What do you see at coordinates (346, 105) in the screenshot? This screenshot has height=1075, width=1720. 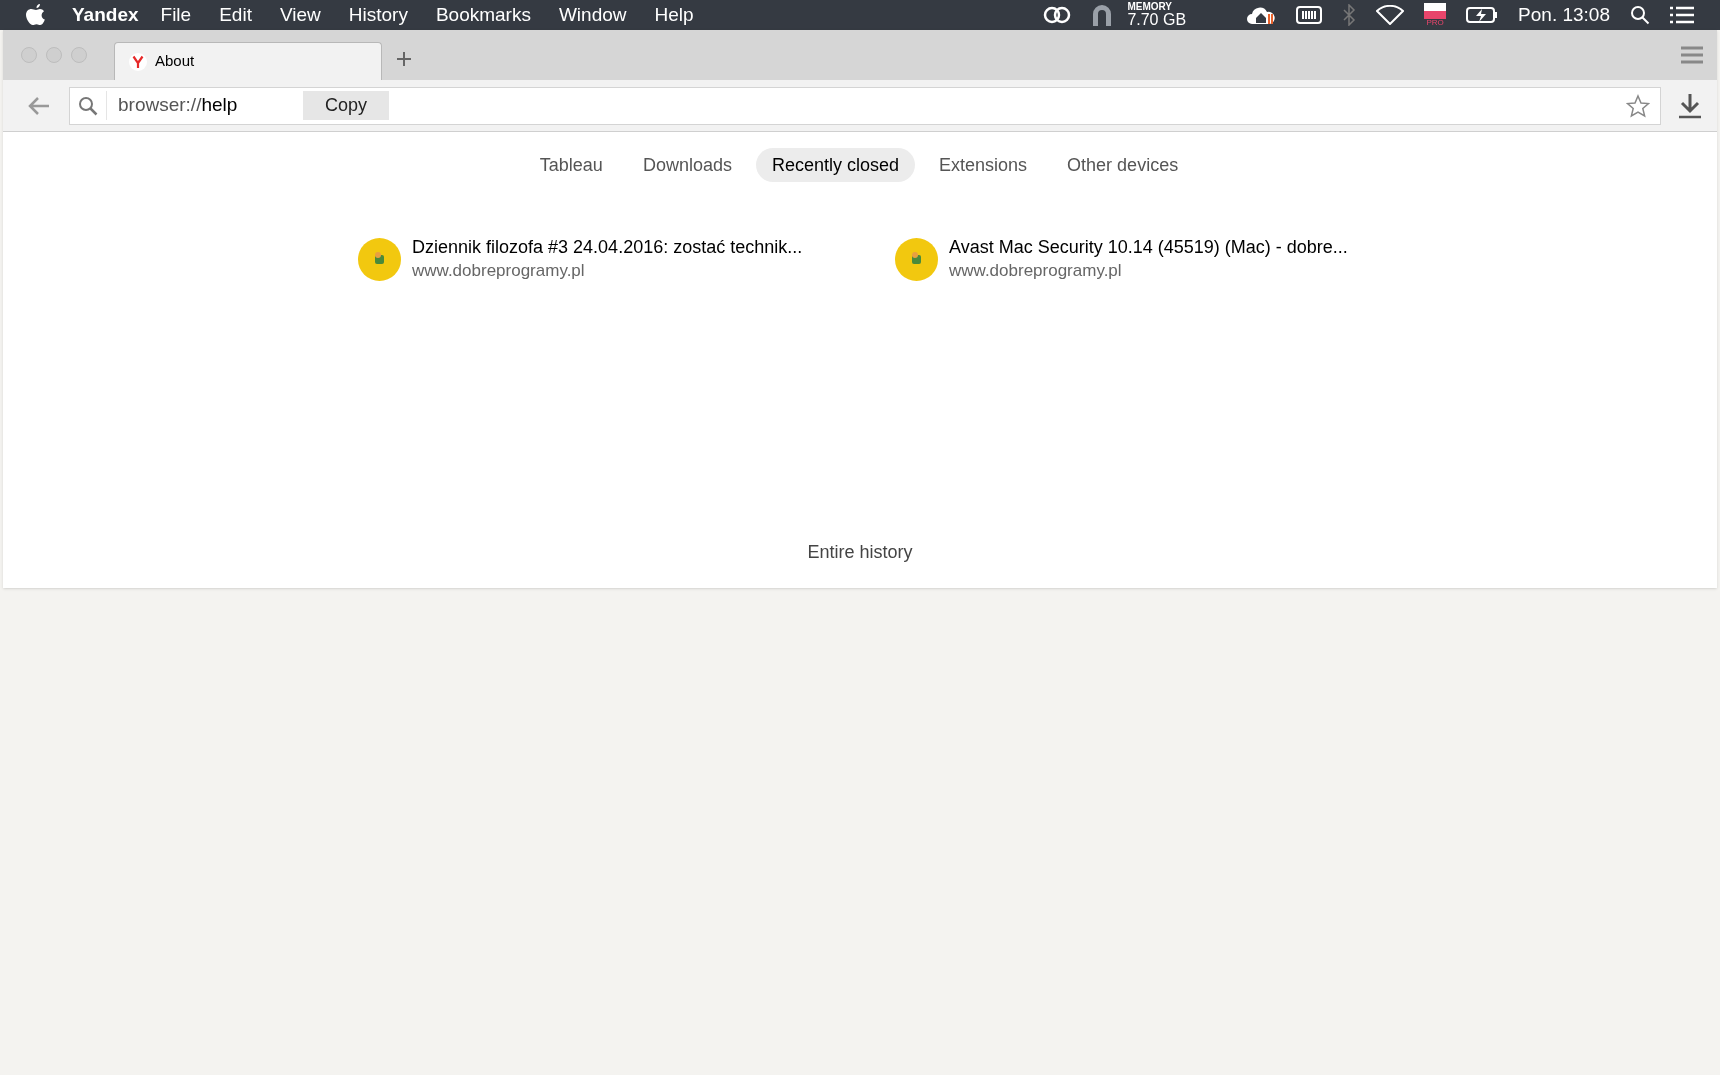 I see `copy-button: Copy` at bounding box center [346, 105].